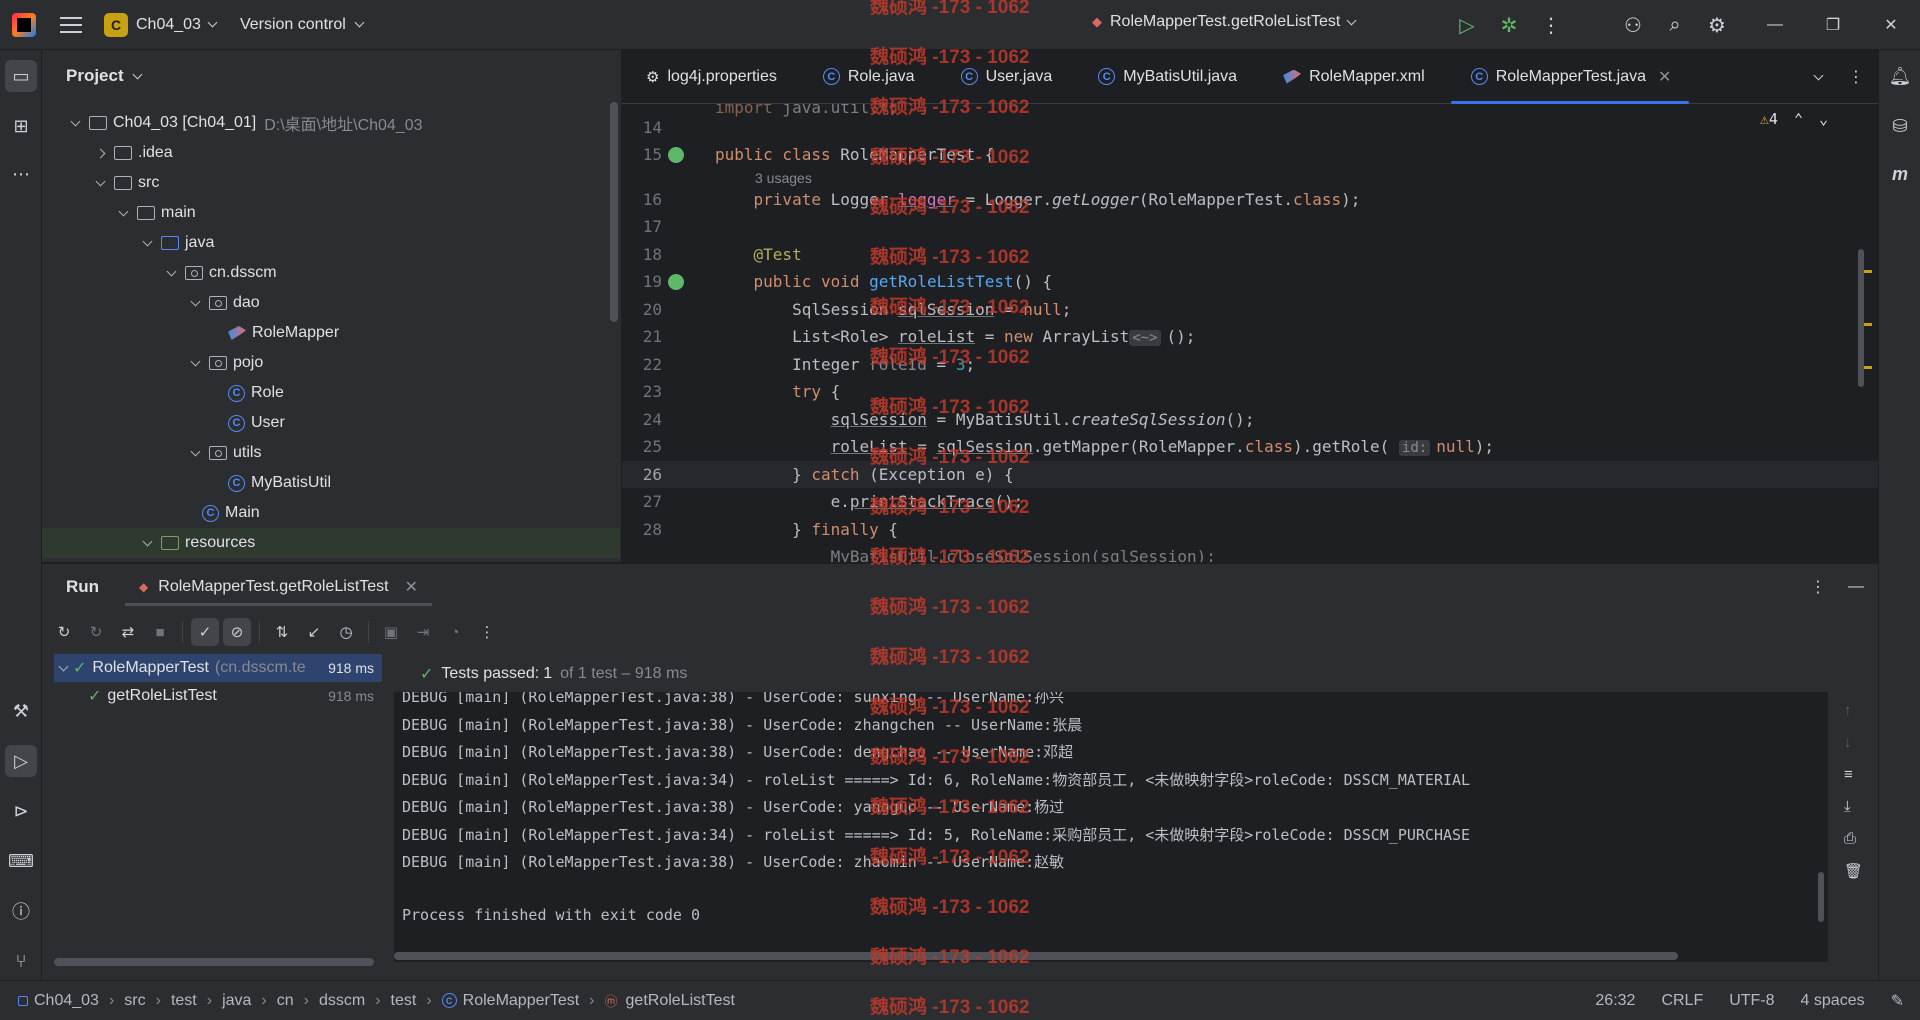  What do you see at coordinates (1856, 77) in the screenshot?
I see `editor-more-icon: ⋮` at bounding box center [1856, 77].